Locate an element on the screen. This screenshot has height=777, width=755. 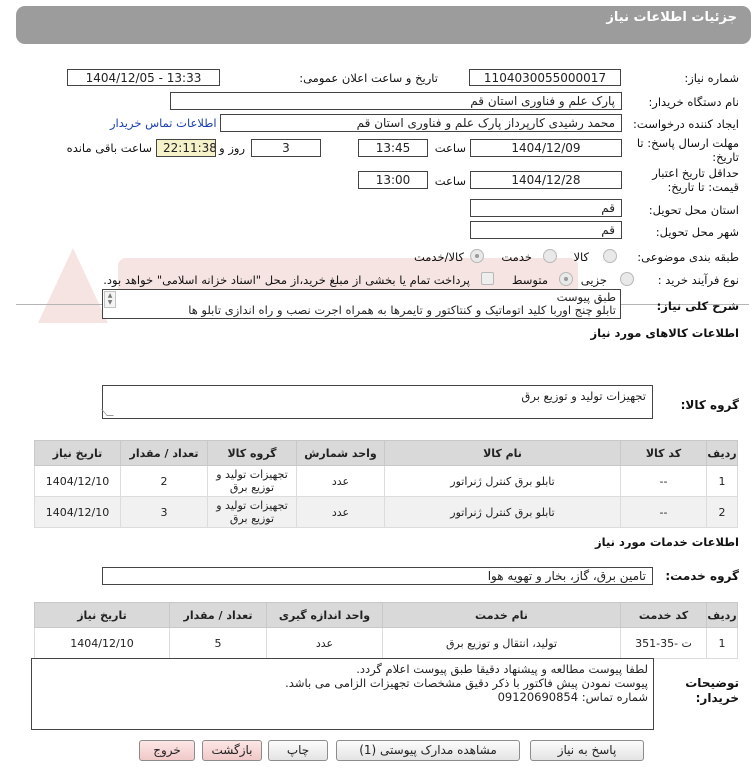
scroll-arrows-icon: ▲ ▼ is located at coordinates (110, 299).